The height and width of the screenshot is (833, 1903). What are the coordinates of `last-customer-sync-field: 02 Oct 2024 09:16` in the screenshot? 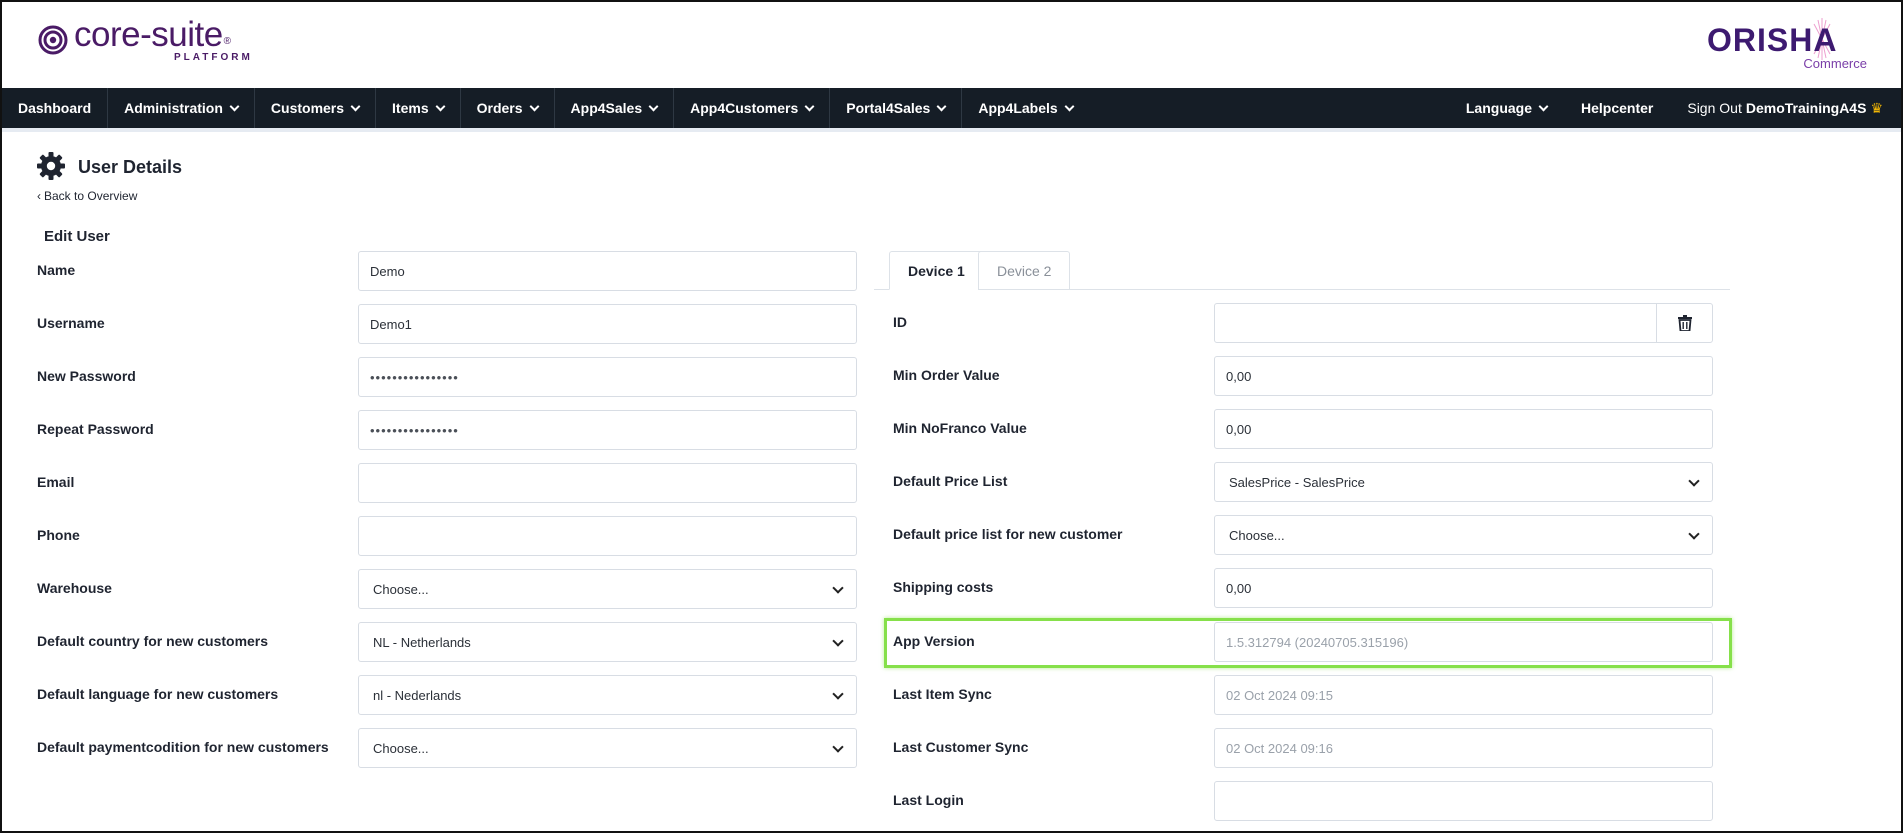 It's located at (1463, 748).